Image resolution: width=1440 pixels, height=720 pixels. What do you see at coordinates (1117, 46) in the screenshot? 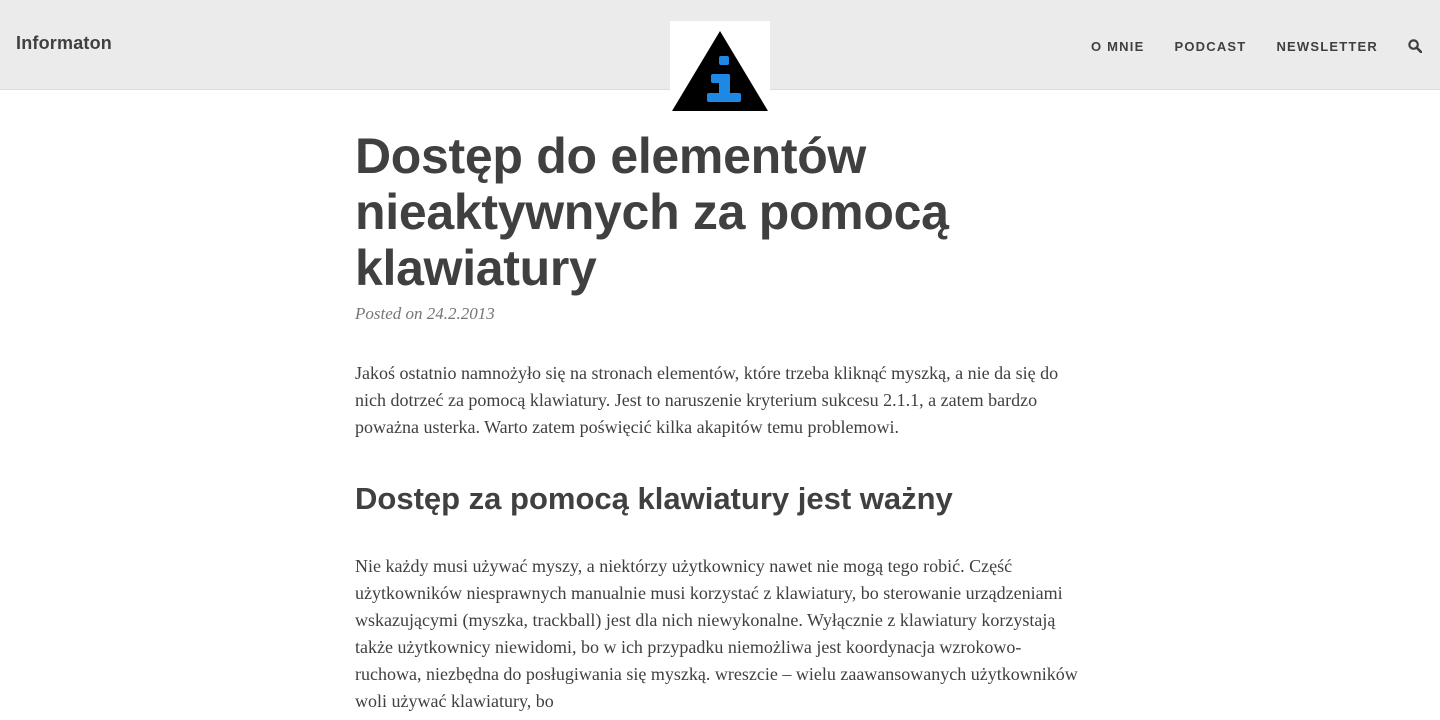
I see `nav-link-o-mnie: O MNIE` at bounding box center [1117, 46].